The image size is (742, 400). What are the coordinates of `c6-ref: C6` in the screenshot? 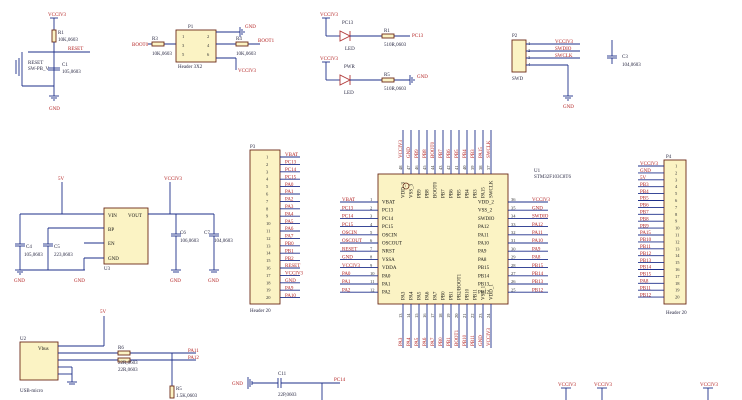 It's located at (183, 233).